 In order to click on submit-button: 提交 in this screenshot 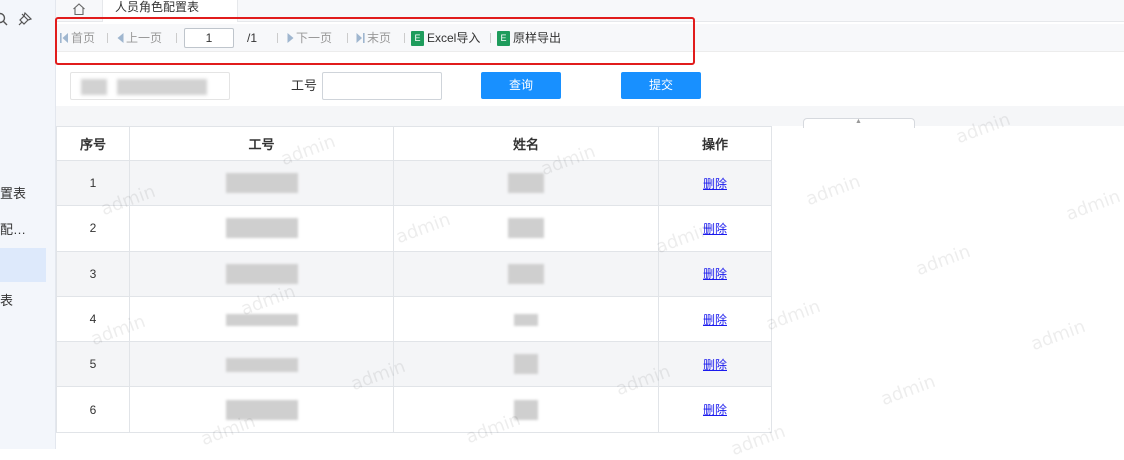, I will do `click(661, 85)`.